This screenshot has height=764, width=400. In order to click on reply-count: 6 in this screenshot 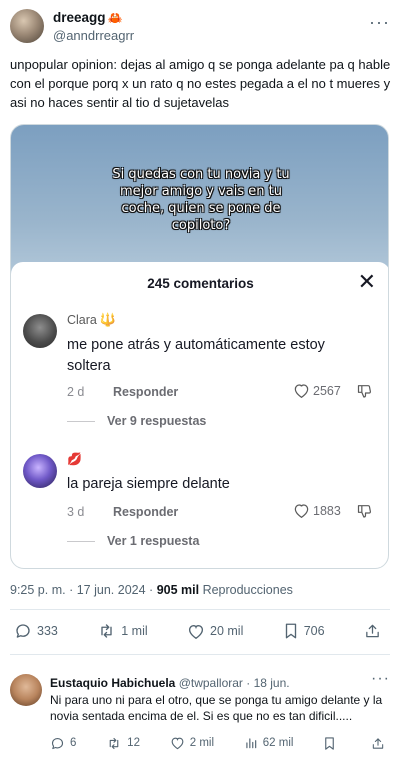, I will do `click(73, 743)`.